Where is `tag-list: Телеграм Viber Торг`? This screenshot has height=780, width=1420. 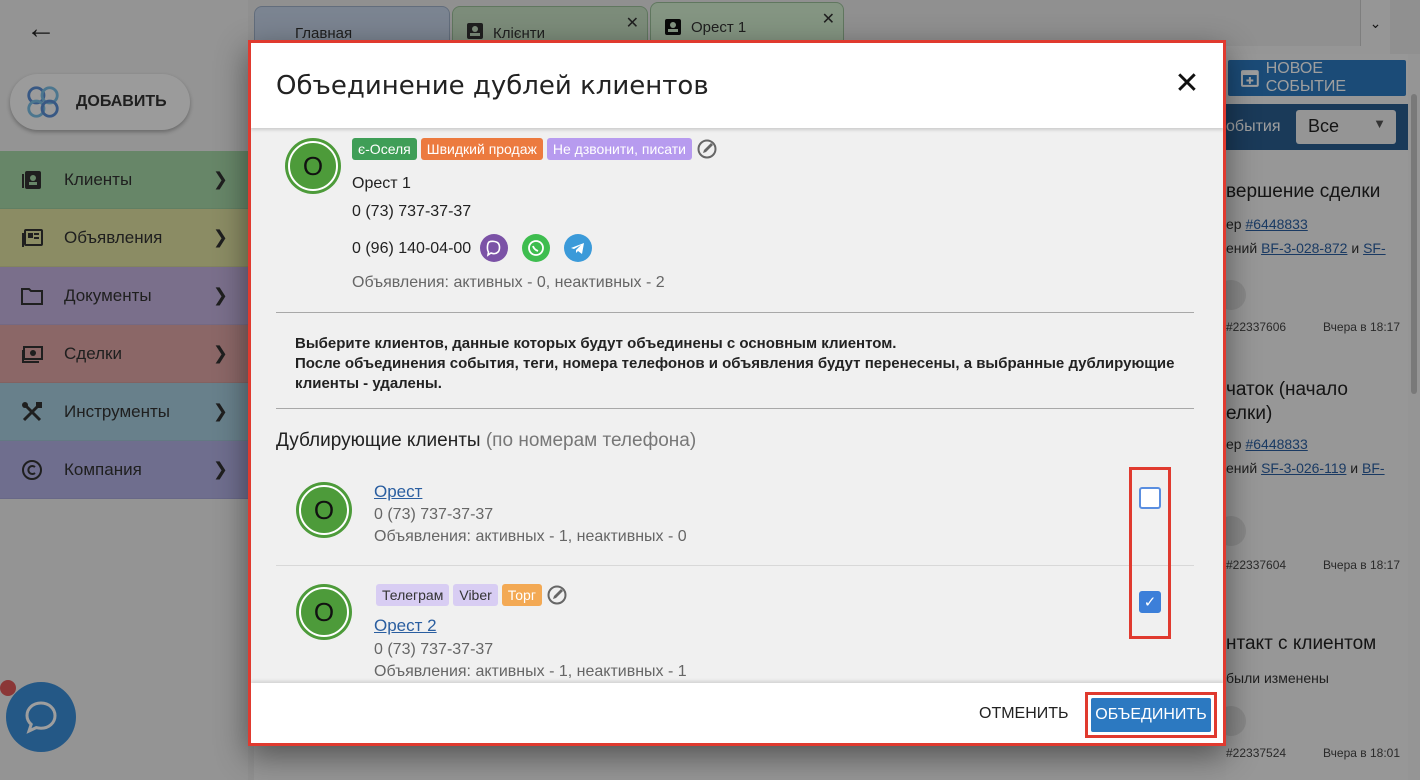 tag-list: Телеграм Viber Торг is located at coordinates (472, 595).